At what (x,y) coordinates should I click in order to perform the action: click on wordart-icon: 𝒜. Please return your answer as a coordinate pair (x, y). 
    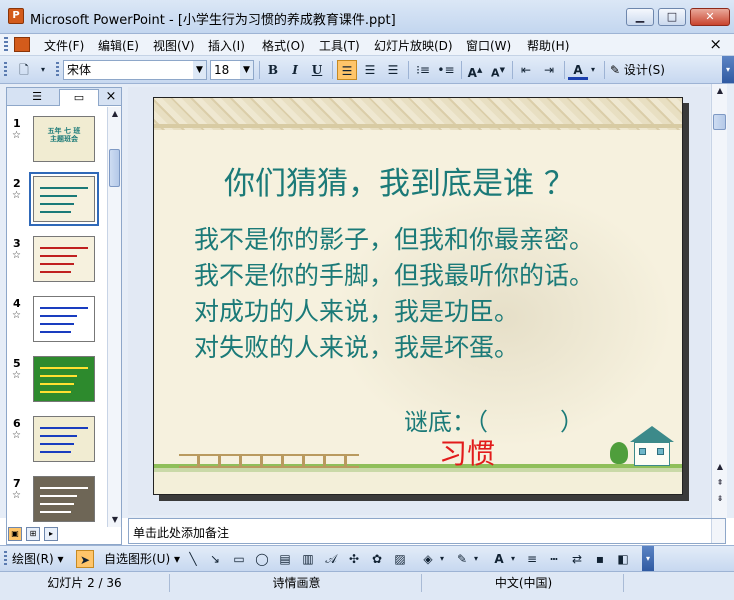
    Looking at the image, I should click on (331, 559).